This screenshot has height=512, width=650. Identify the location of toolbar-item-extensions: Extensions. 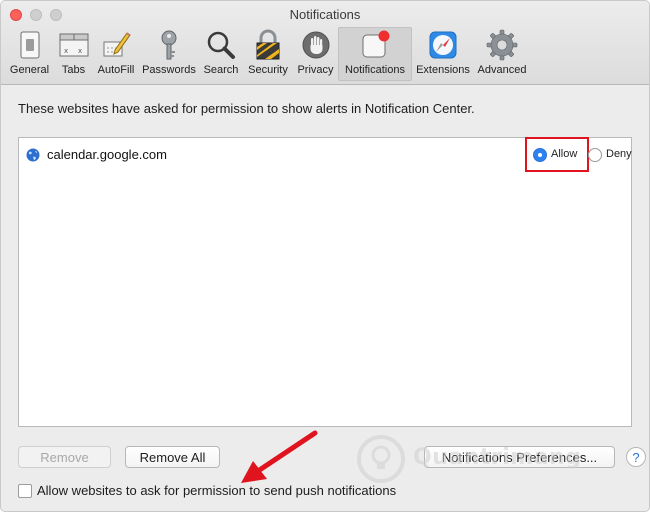
(443, 54).